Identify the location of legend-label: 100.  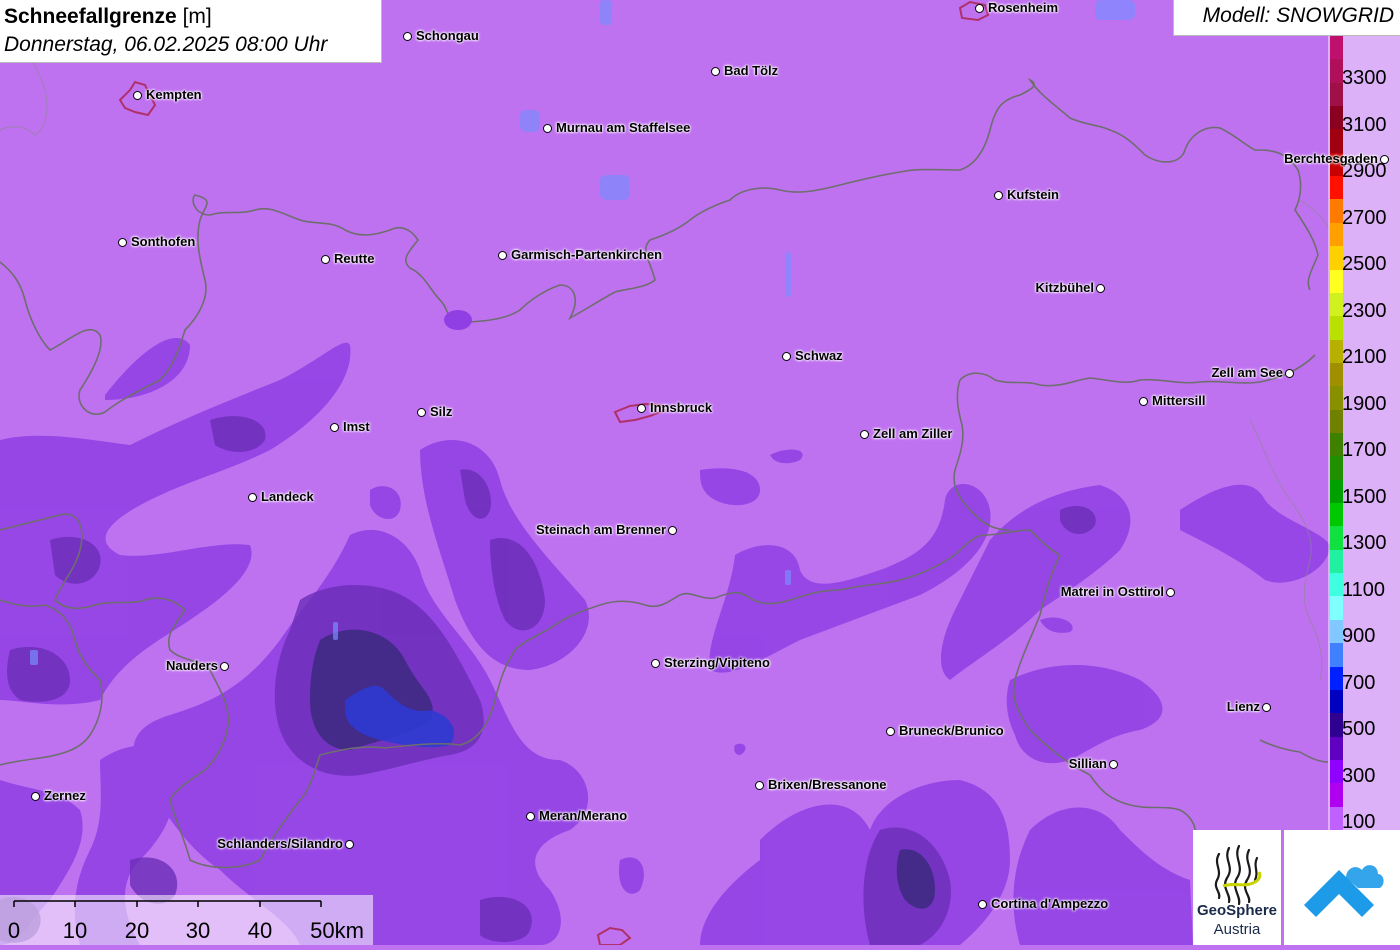
(1359, 822).